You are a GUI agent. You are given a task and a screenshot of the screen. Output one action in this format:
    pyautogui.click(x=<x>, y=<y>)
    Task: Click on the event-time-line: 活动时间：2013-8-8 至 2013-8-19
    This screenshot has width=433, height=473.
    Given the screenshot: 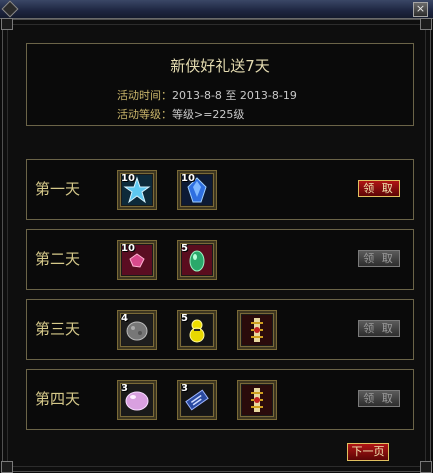 What is the action you would take?
    pyautogui.click(x=207, y=95)
    